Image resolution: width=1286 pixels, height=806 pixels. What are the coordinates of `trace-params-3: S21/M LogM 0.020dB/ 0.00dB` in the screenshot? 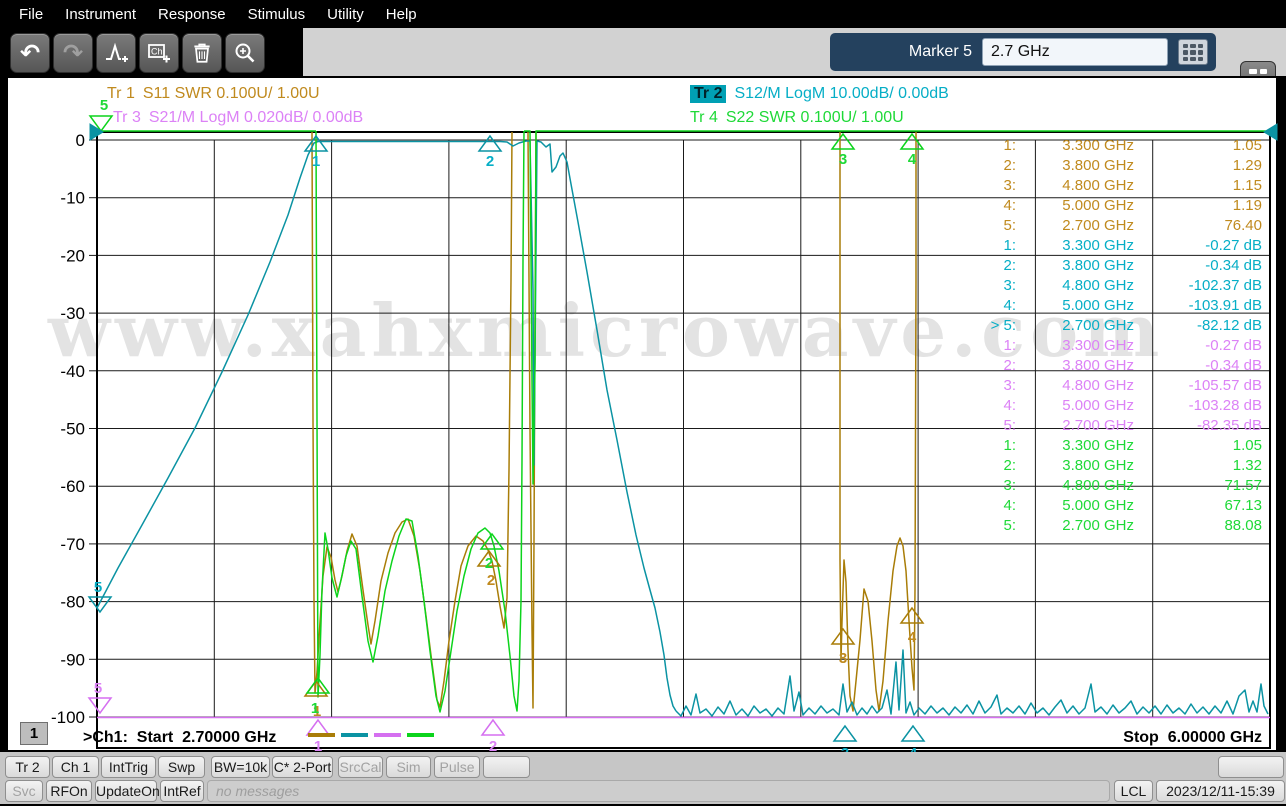 It's located at (256, 117).